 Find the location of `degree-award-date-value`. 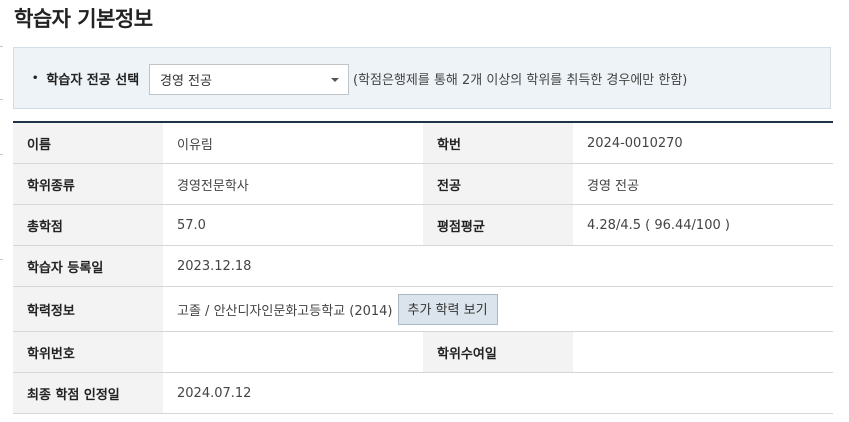

degree-award-date-value is located at coordinates (703, 352).